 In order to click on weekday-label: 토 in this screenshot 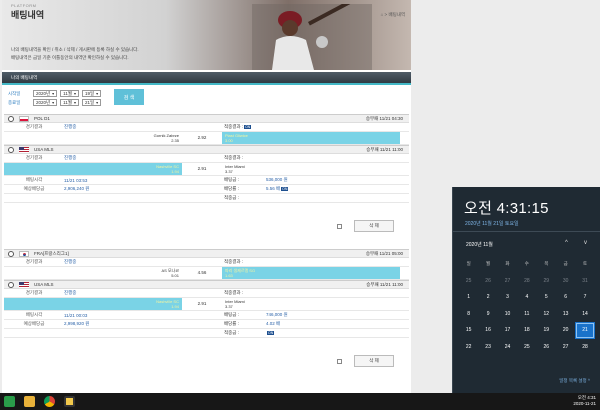, I will do `click(585, 263)`.